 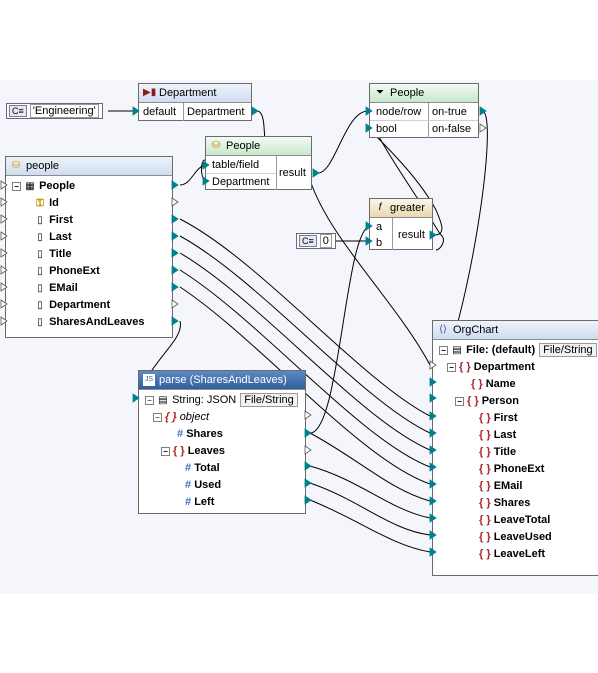 What do you see at coordinates (64, 111) in the screenshot?
I see `engineering-value: 'Engineering'` at bounding box center [64, 111].